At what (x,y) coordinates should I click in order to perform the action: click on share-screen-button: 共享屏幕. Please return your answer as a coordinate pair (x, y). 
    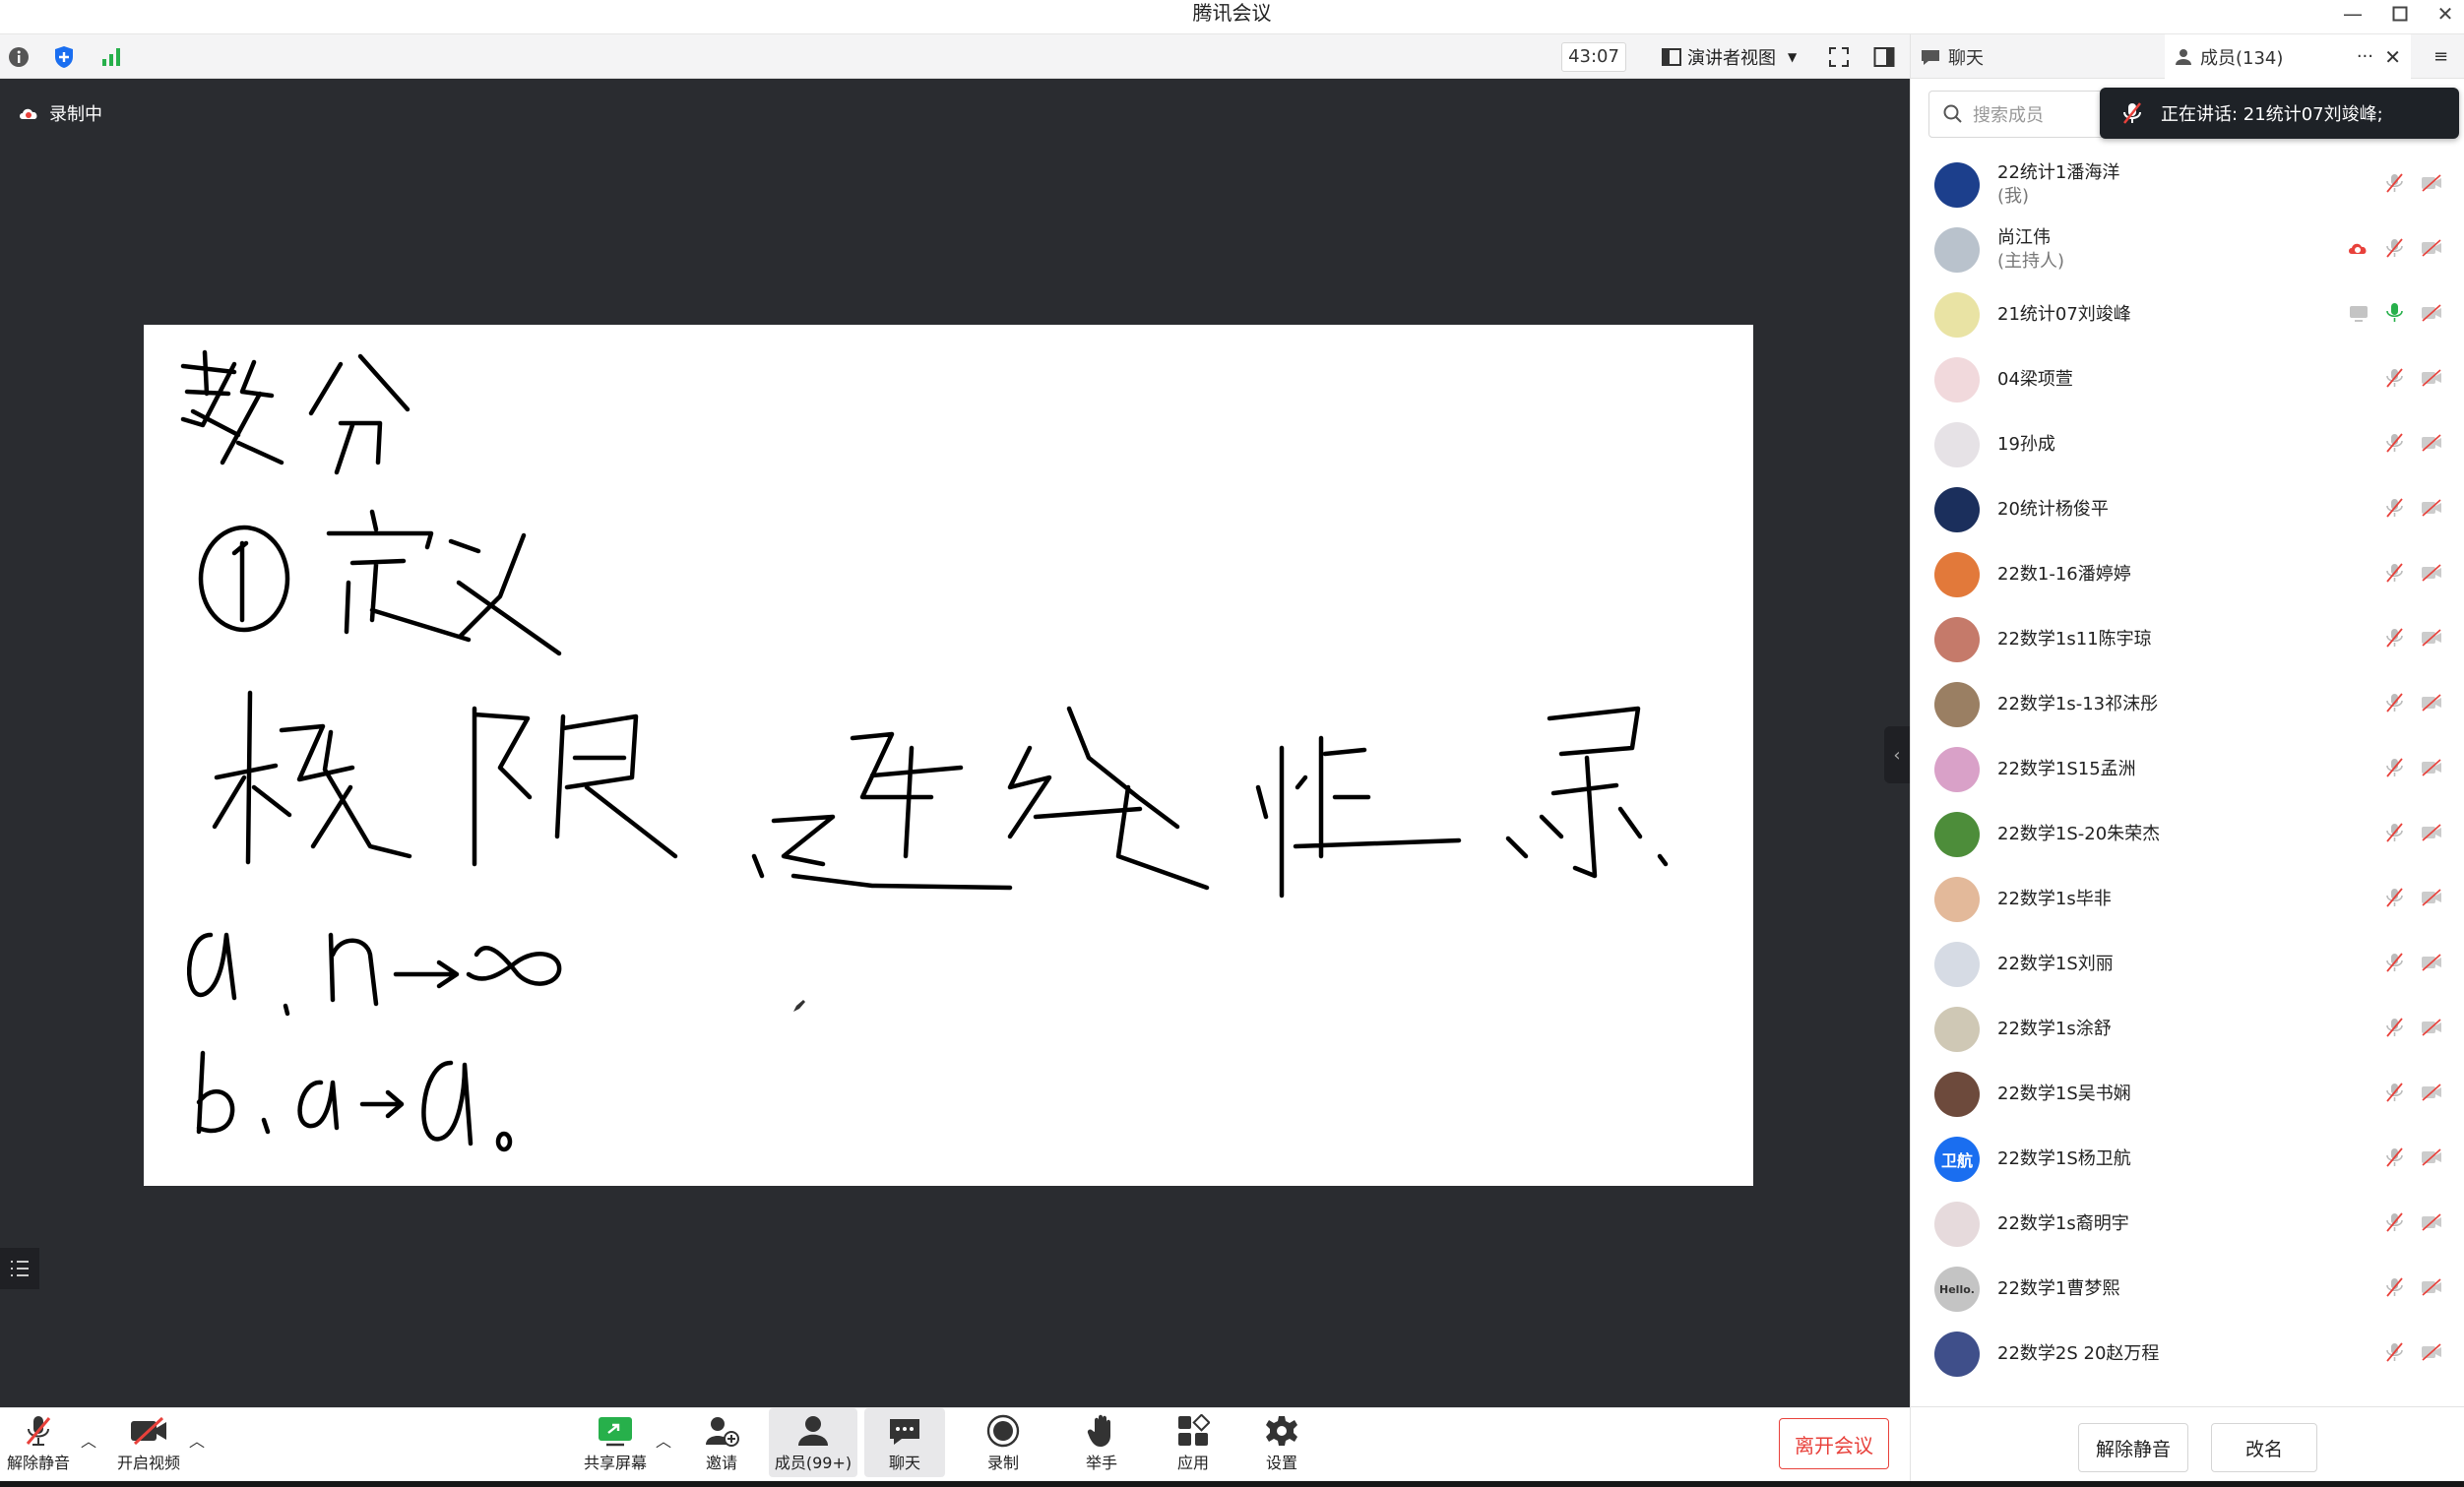
    Looking at the image, I should click on (615, 1443).